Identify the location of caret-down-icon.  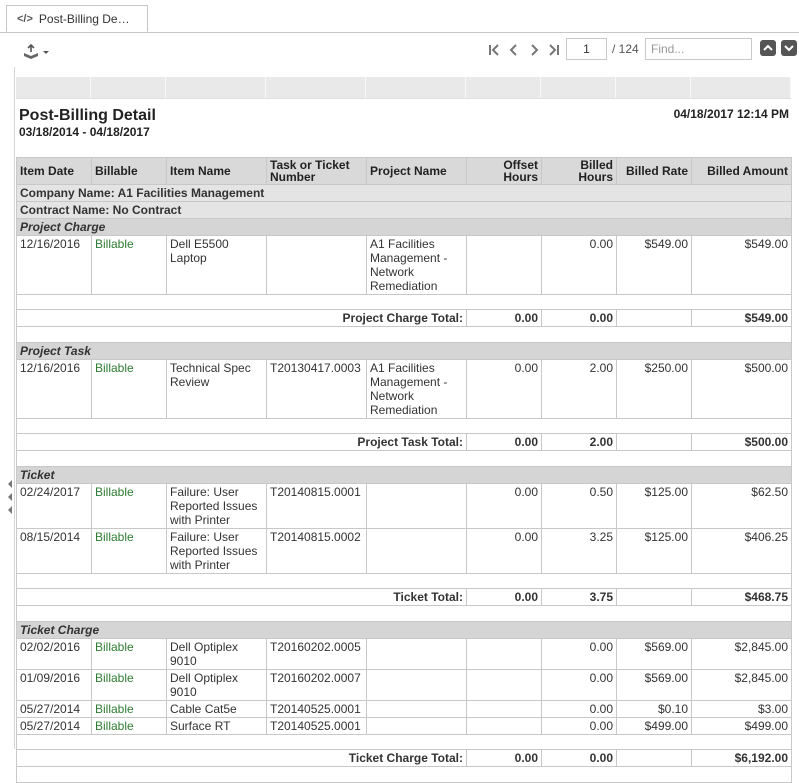
(46, 52).